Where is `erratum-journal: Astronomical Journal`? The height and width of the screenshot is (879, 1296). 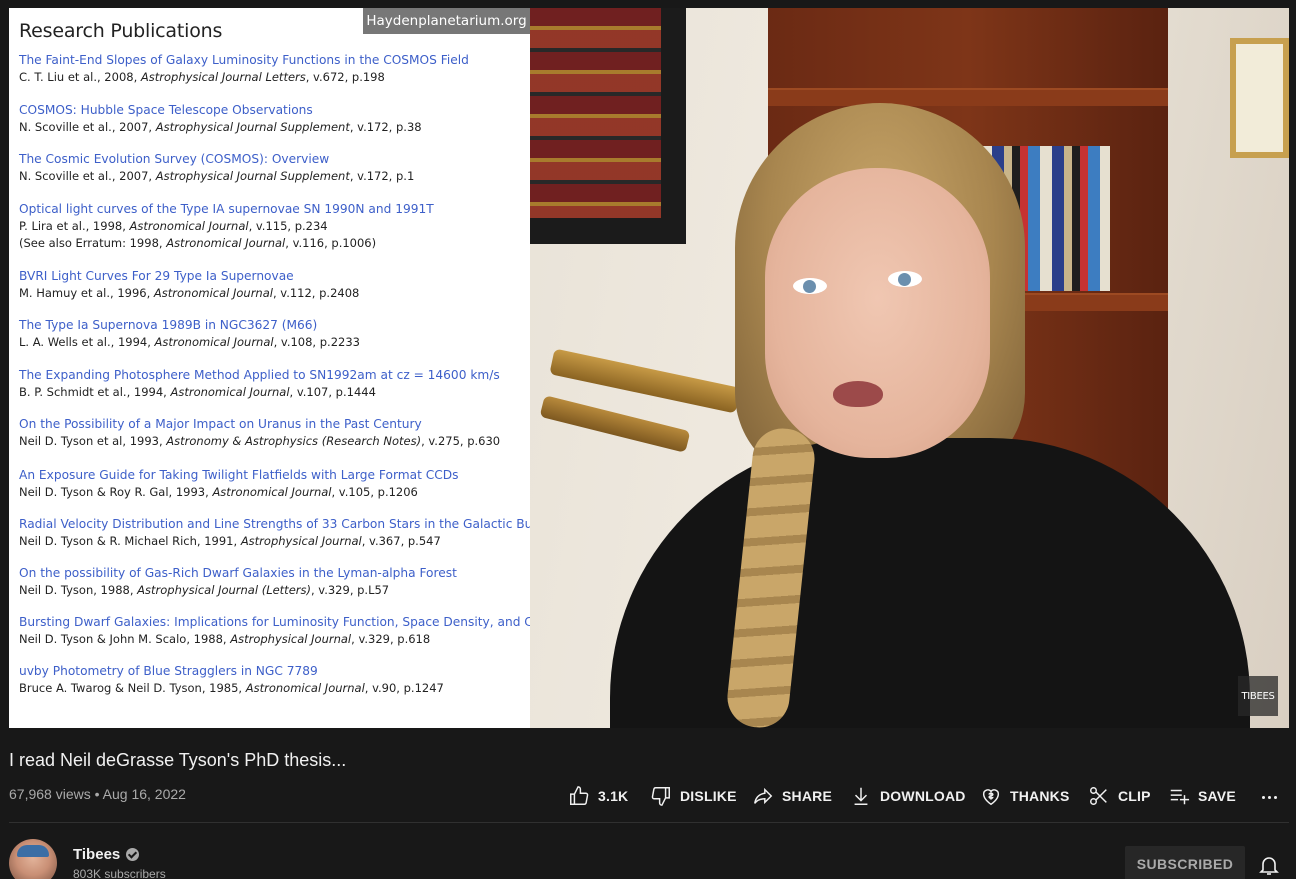
erratum-journal: Astronomical Journal is located at coordinates (226, 243).